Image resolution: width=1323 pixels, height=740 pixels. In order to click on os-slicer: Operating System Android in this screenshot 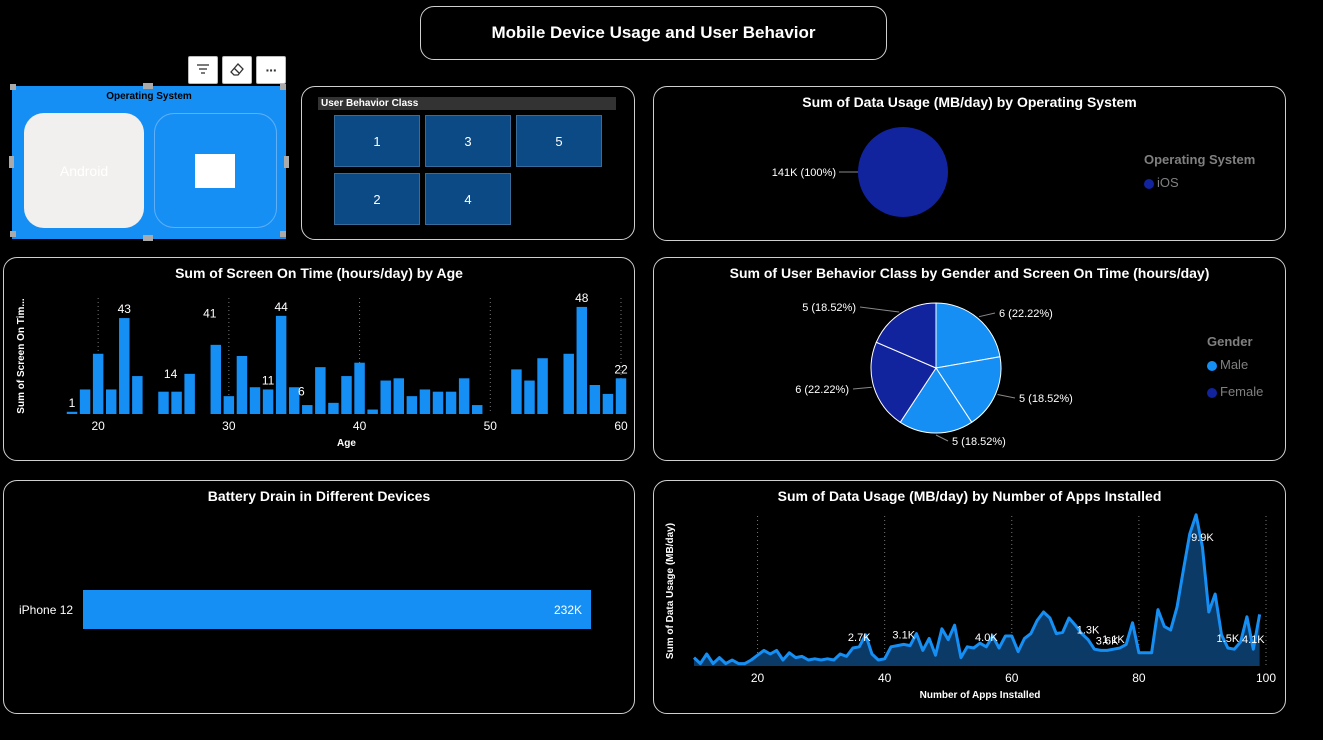, I will do `click(149, 162)`.